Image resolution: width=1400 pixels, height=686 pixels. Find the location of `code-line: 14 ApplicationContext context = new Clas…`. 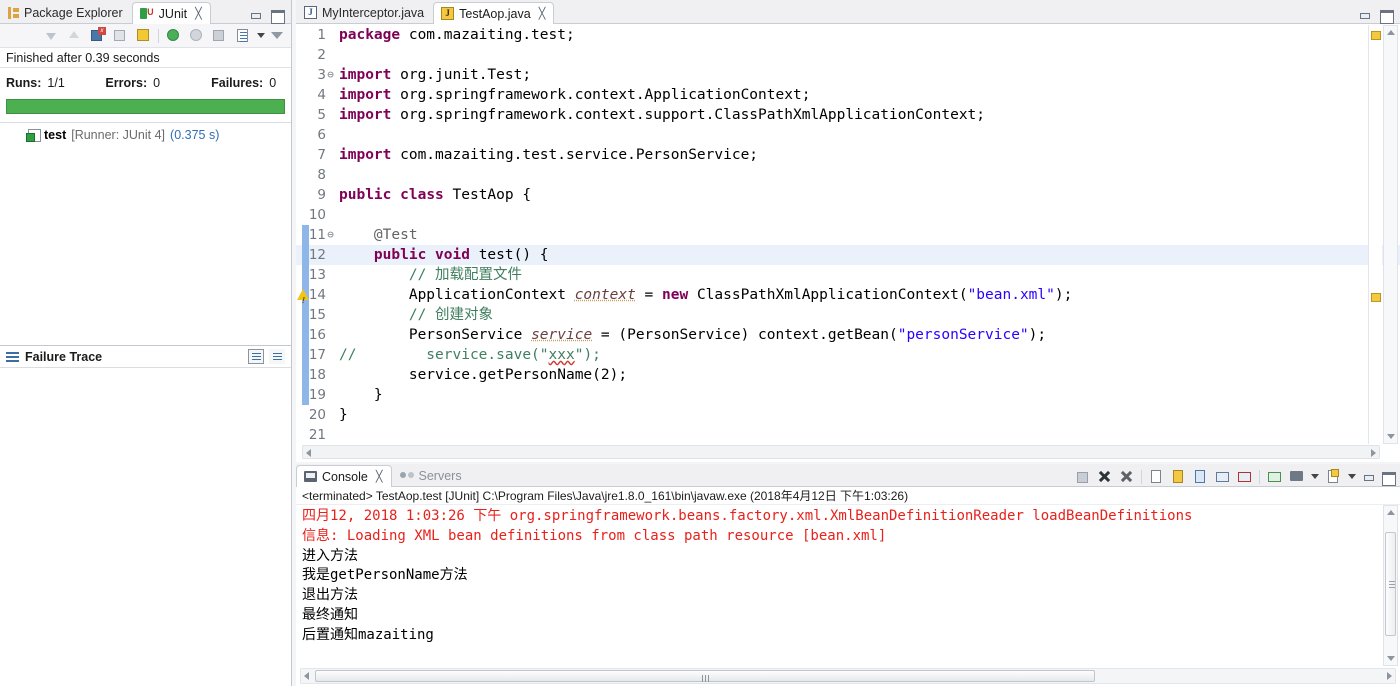

code-line: 14 ApplicationContext context = new Clas… is located at coordinates (848, 298).